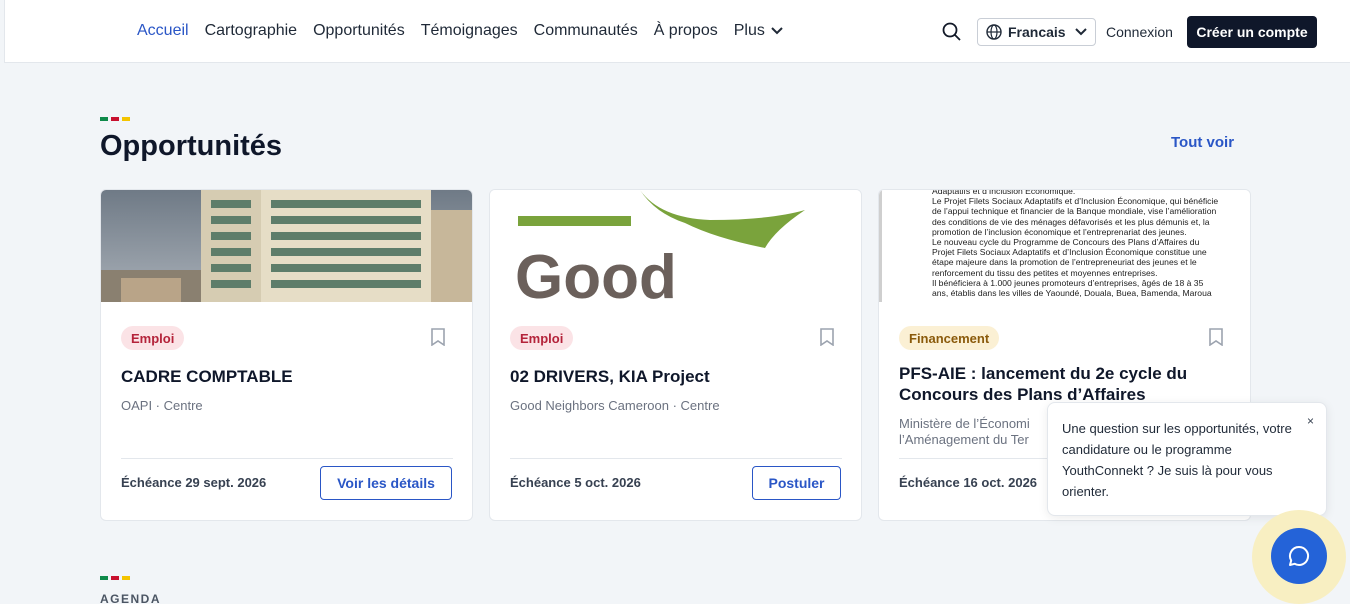  What do you see at coordinates (949, 338) in the screenshot?
I see `category-badge: Financement` at bounding box center [949, 338].